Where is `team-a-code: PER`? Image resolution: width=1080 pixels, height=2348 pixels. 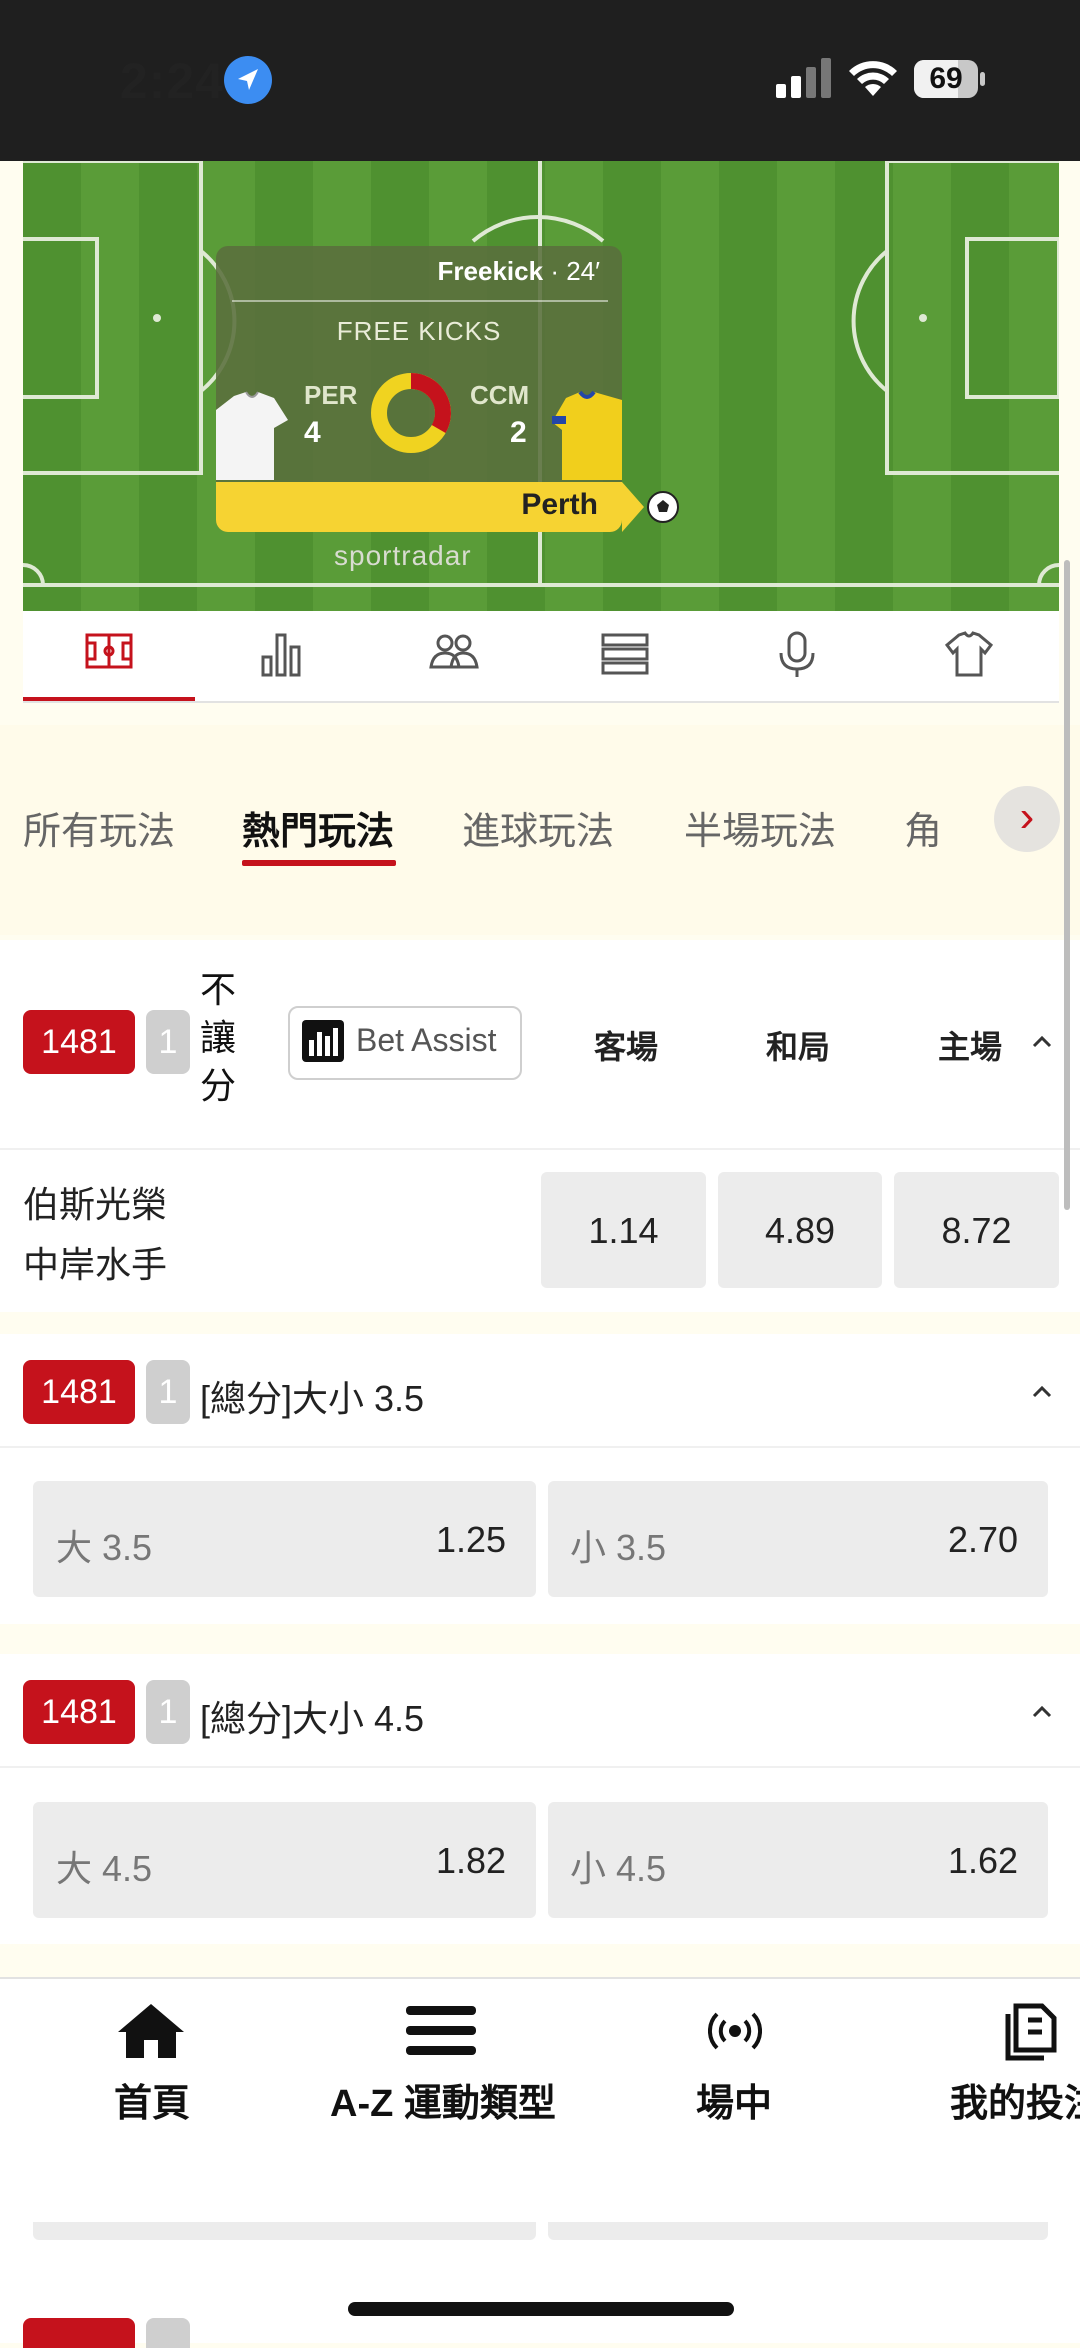 team-a-code: PER is located at coordinates (331, 395).